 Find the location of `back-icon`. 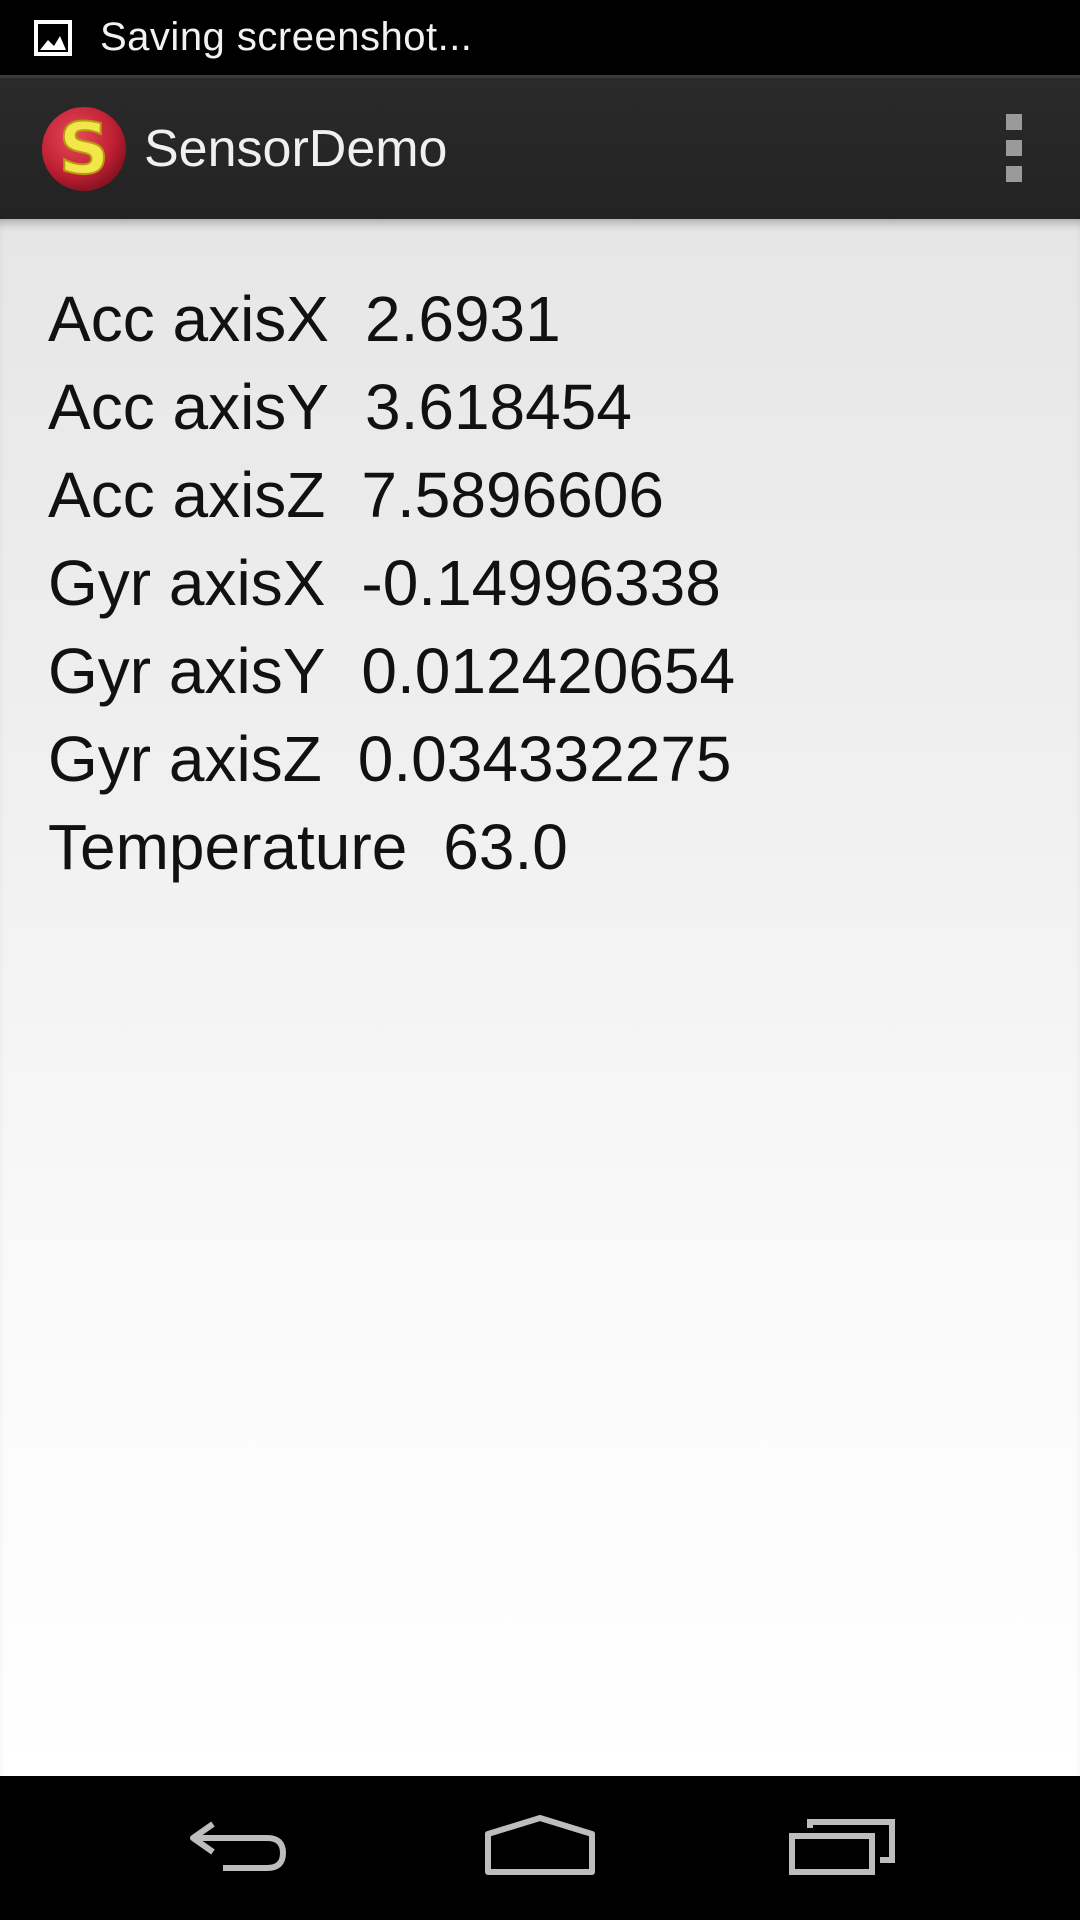

back-icon is located at coordinates (240, 1848).